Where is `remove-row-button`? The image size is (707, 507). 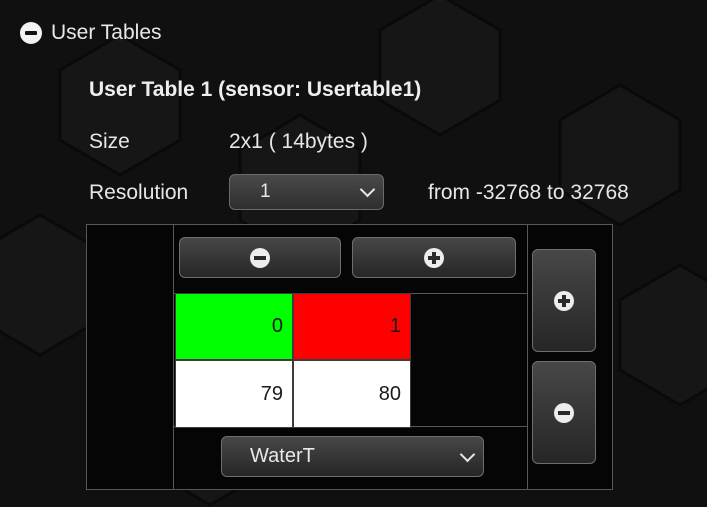 remove-row-button is located at coordinates (564, 412).